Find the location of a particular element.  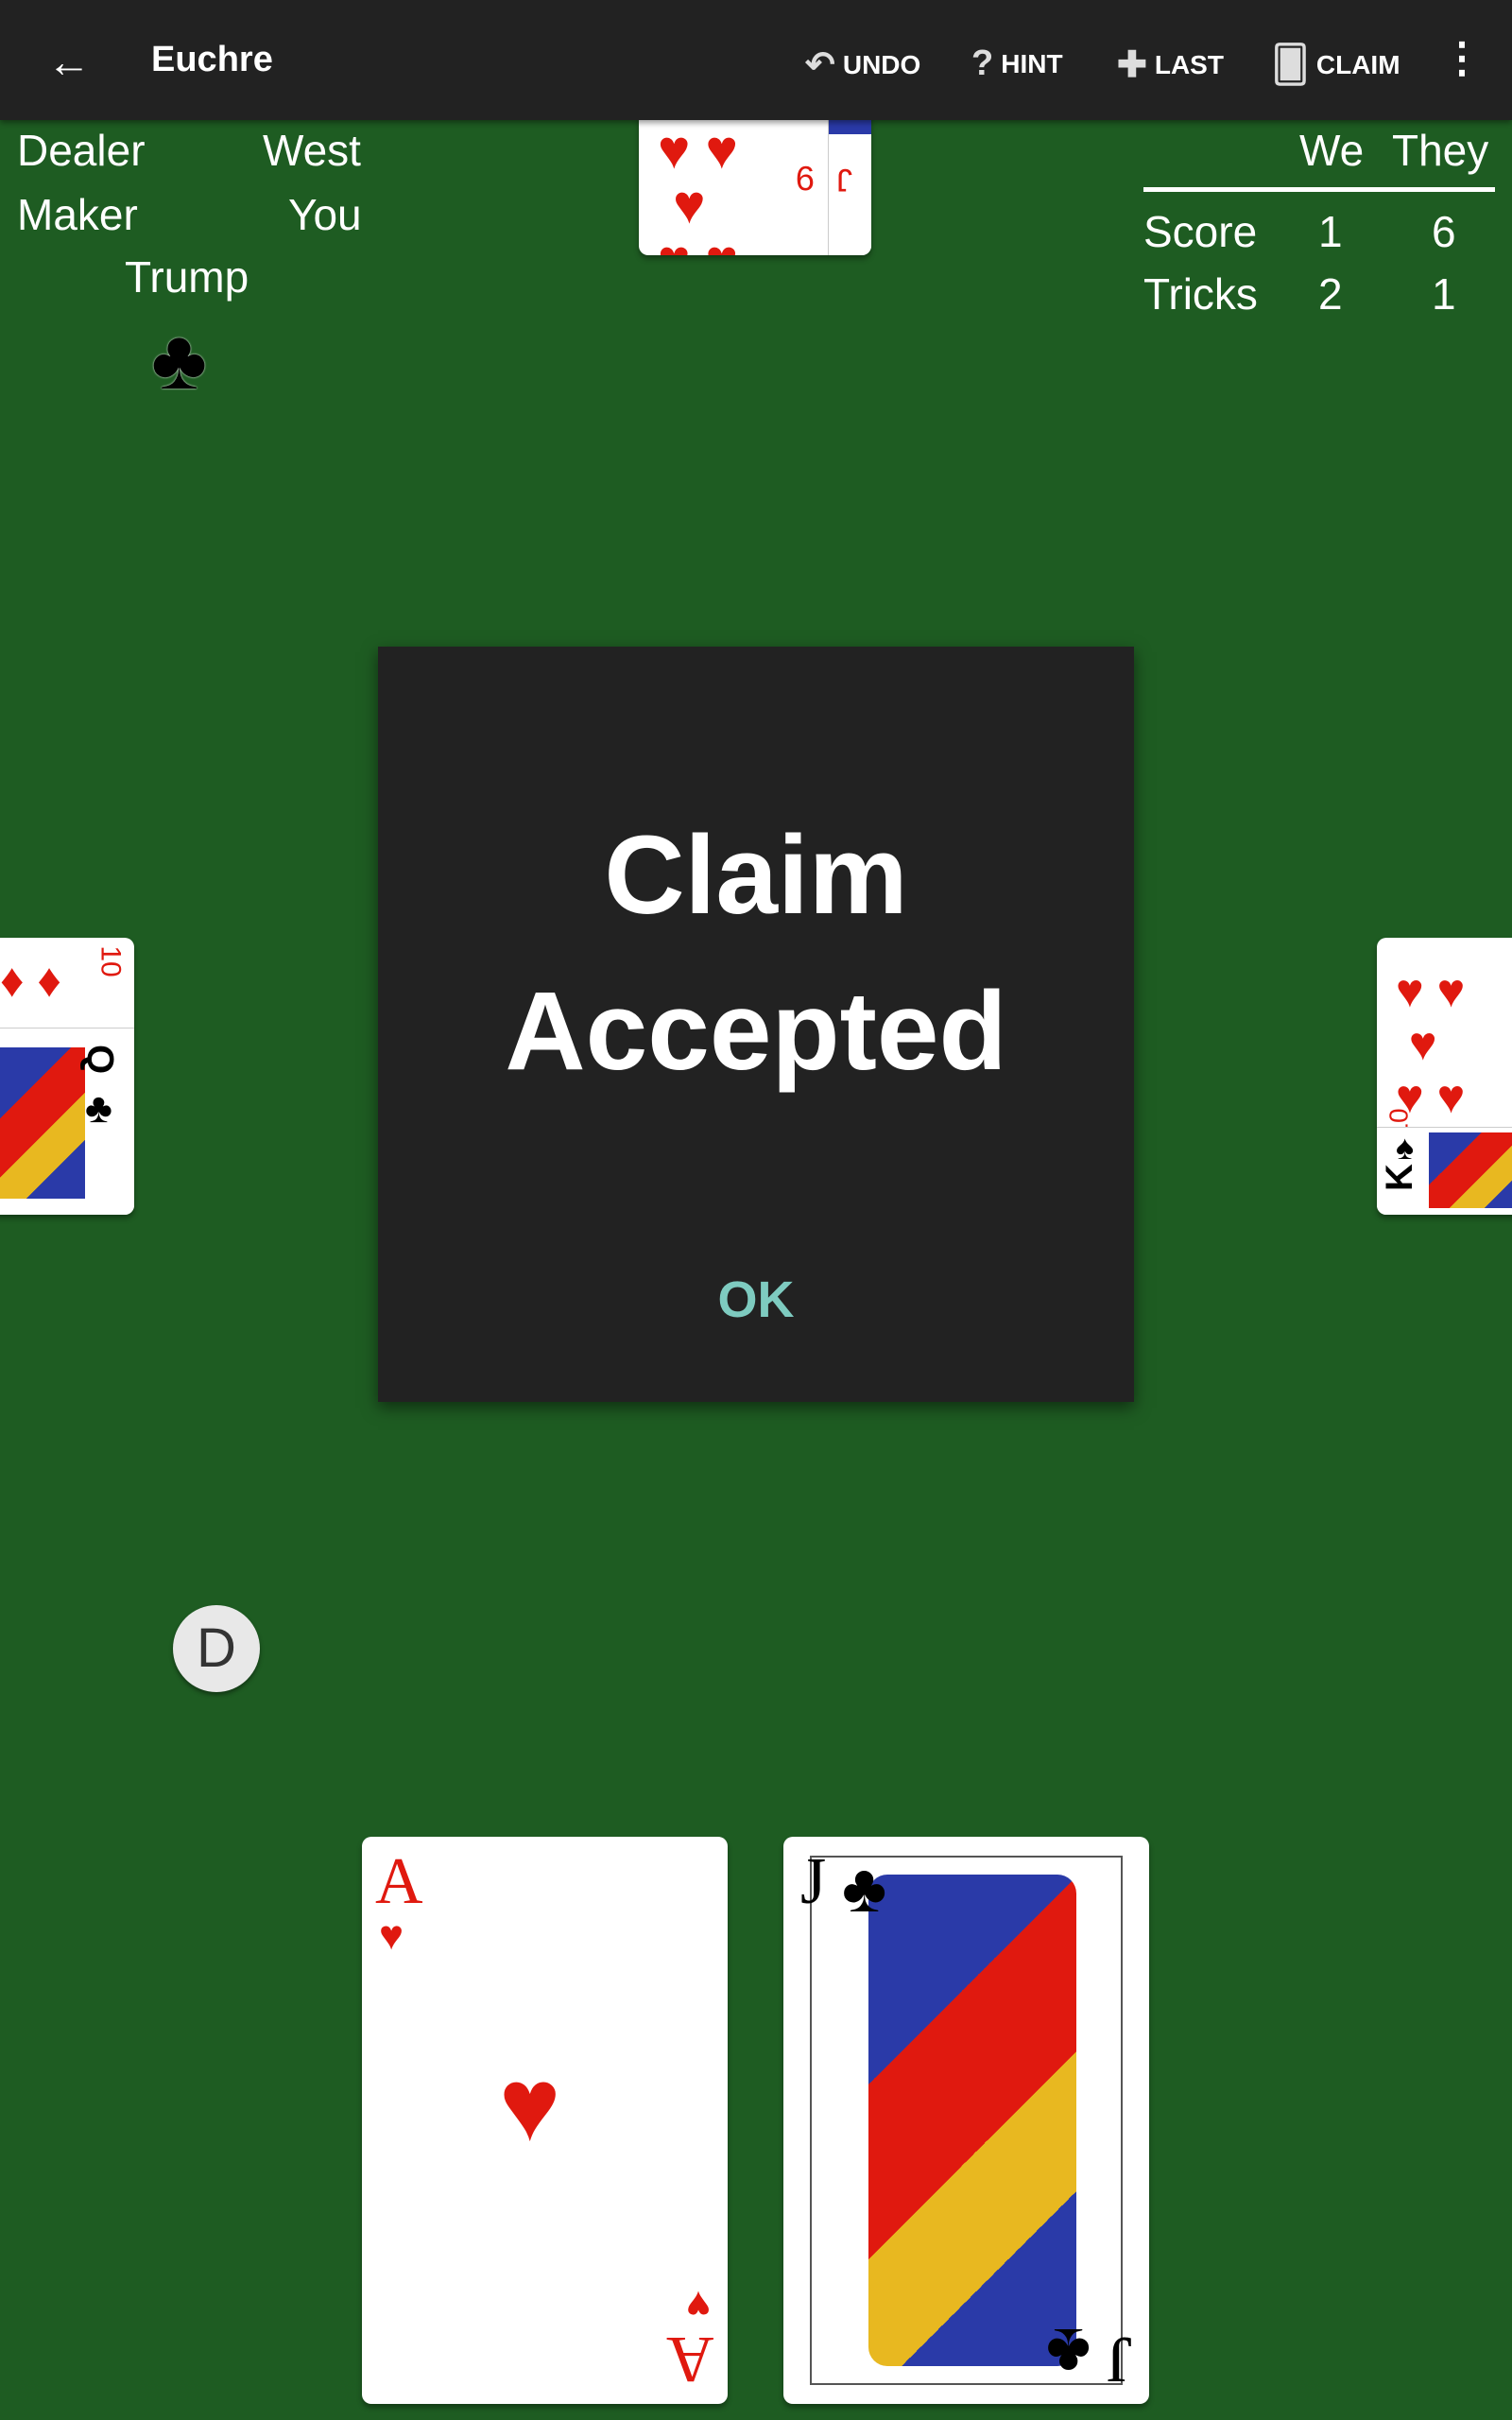

hint-label: HINT is located at coordinates (1032, 63).